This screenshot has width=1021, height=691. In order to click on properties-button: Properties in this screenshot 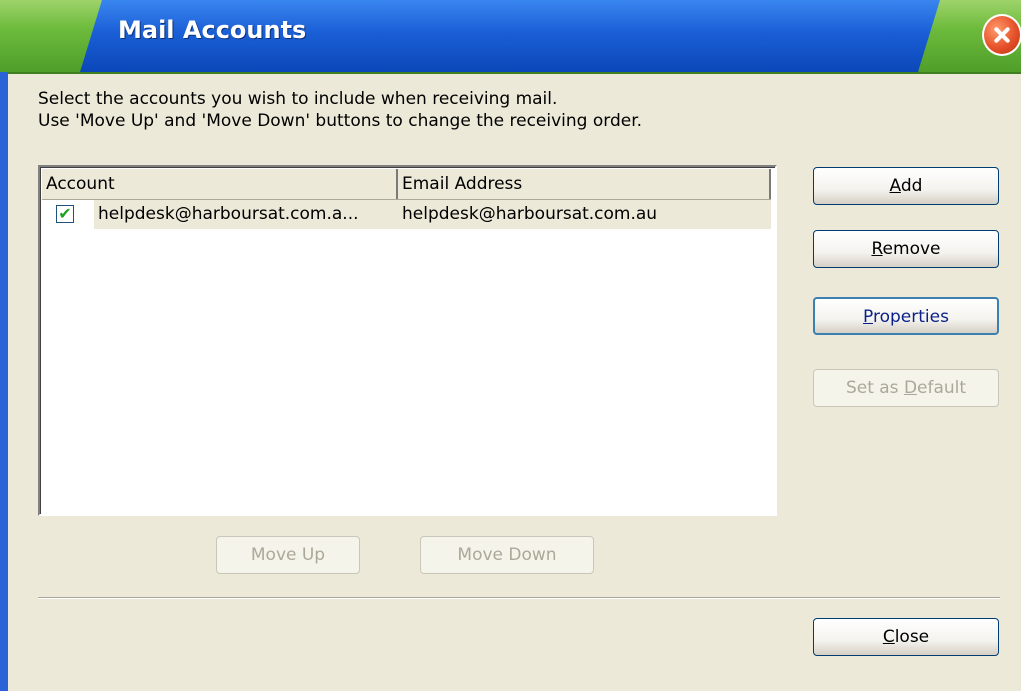, I will do `click(906, 316)`.